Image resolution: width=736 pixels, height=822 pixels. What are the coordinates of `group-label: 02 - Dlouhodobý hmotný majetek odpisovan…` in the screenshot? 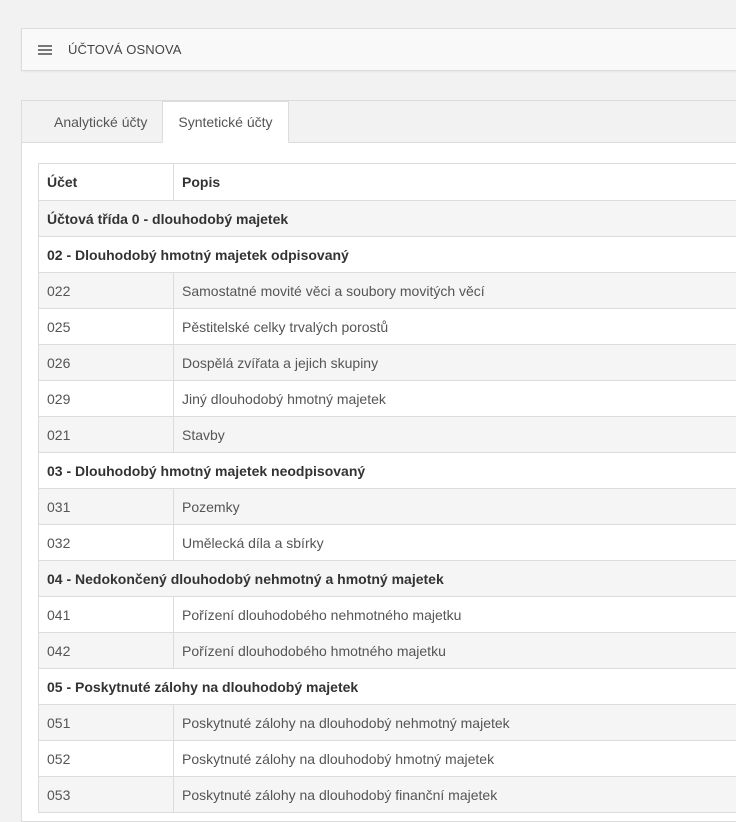 It's located at (387, 255).